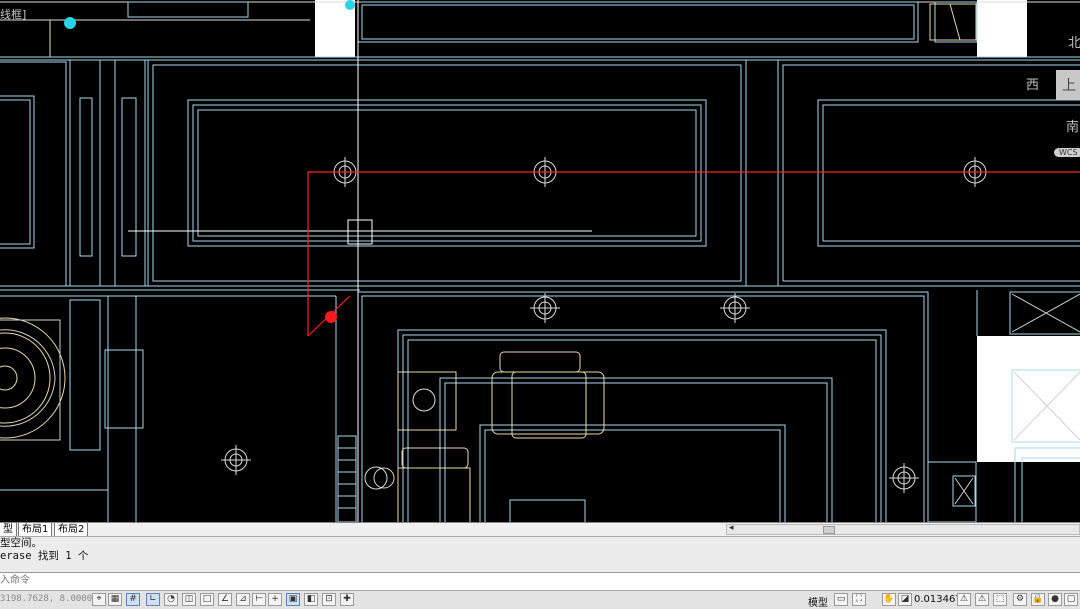  What do you see at coordinates (1074, 41) in the screenshot?
I see `viewcube-north-label: 北` at bounding box center [1074, 41].